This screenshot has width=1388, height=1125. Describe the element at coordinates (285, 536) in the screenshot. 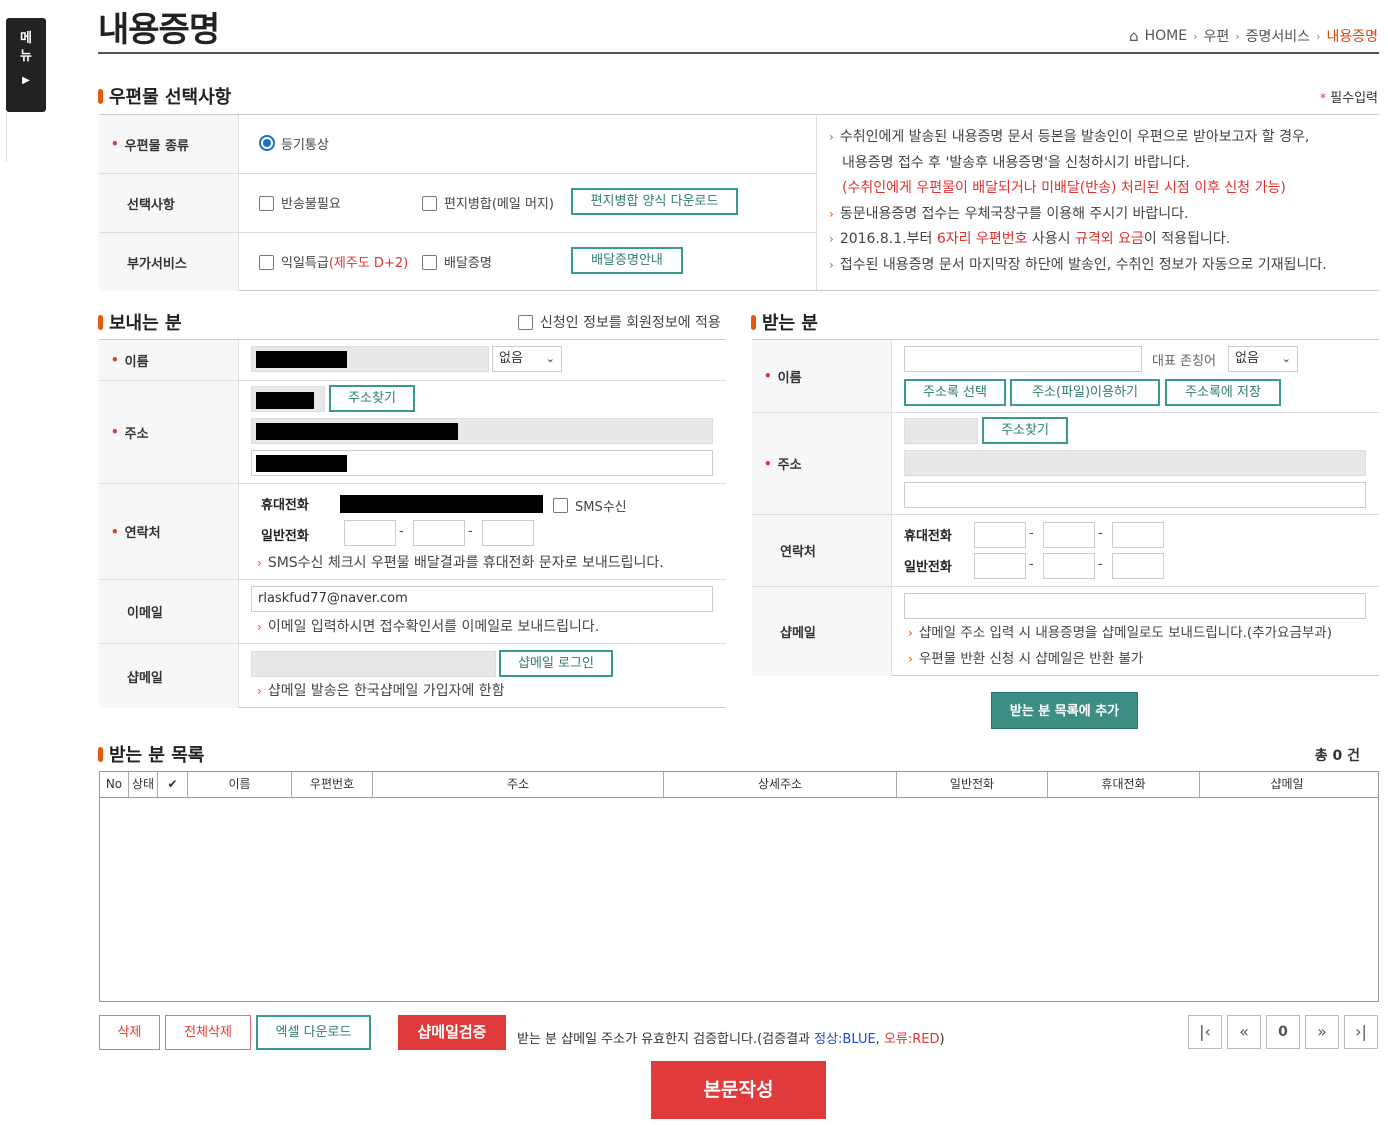

I see `sender-phone-label: 일반전화` at that location.